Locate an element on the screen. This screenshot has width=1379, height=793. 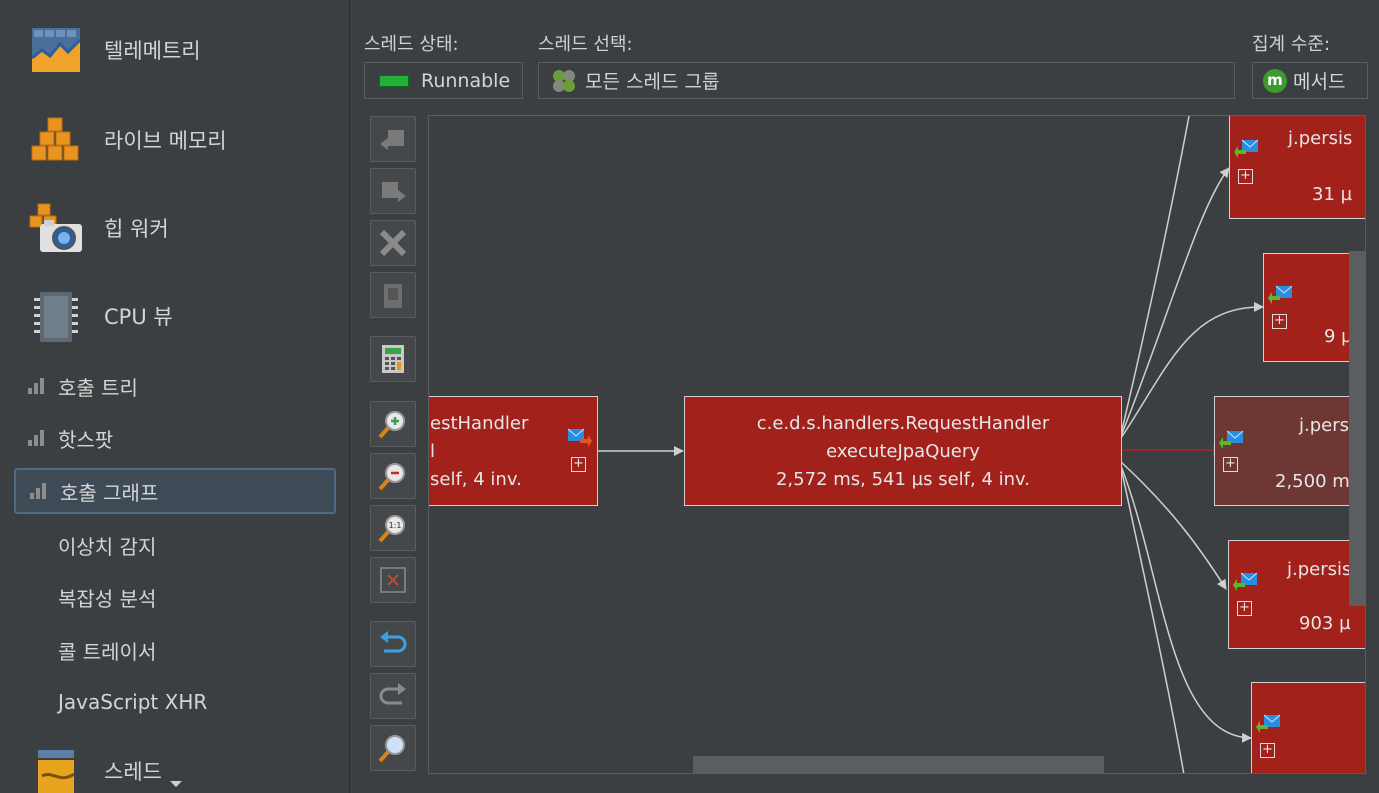
trash-button is located at coordinates (393, 295).